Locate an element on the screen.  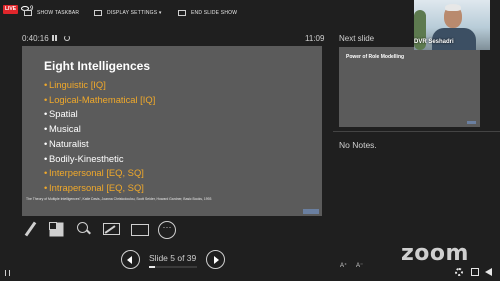
end-slide-show-button: END SLIDE SHOW is located at coordinates (207, 13).